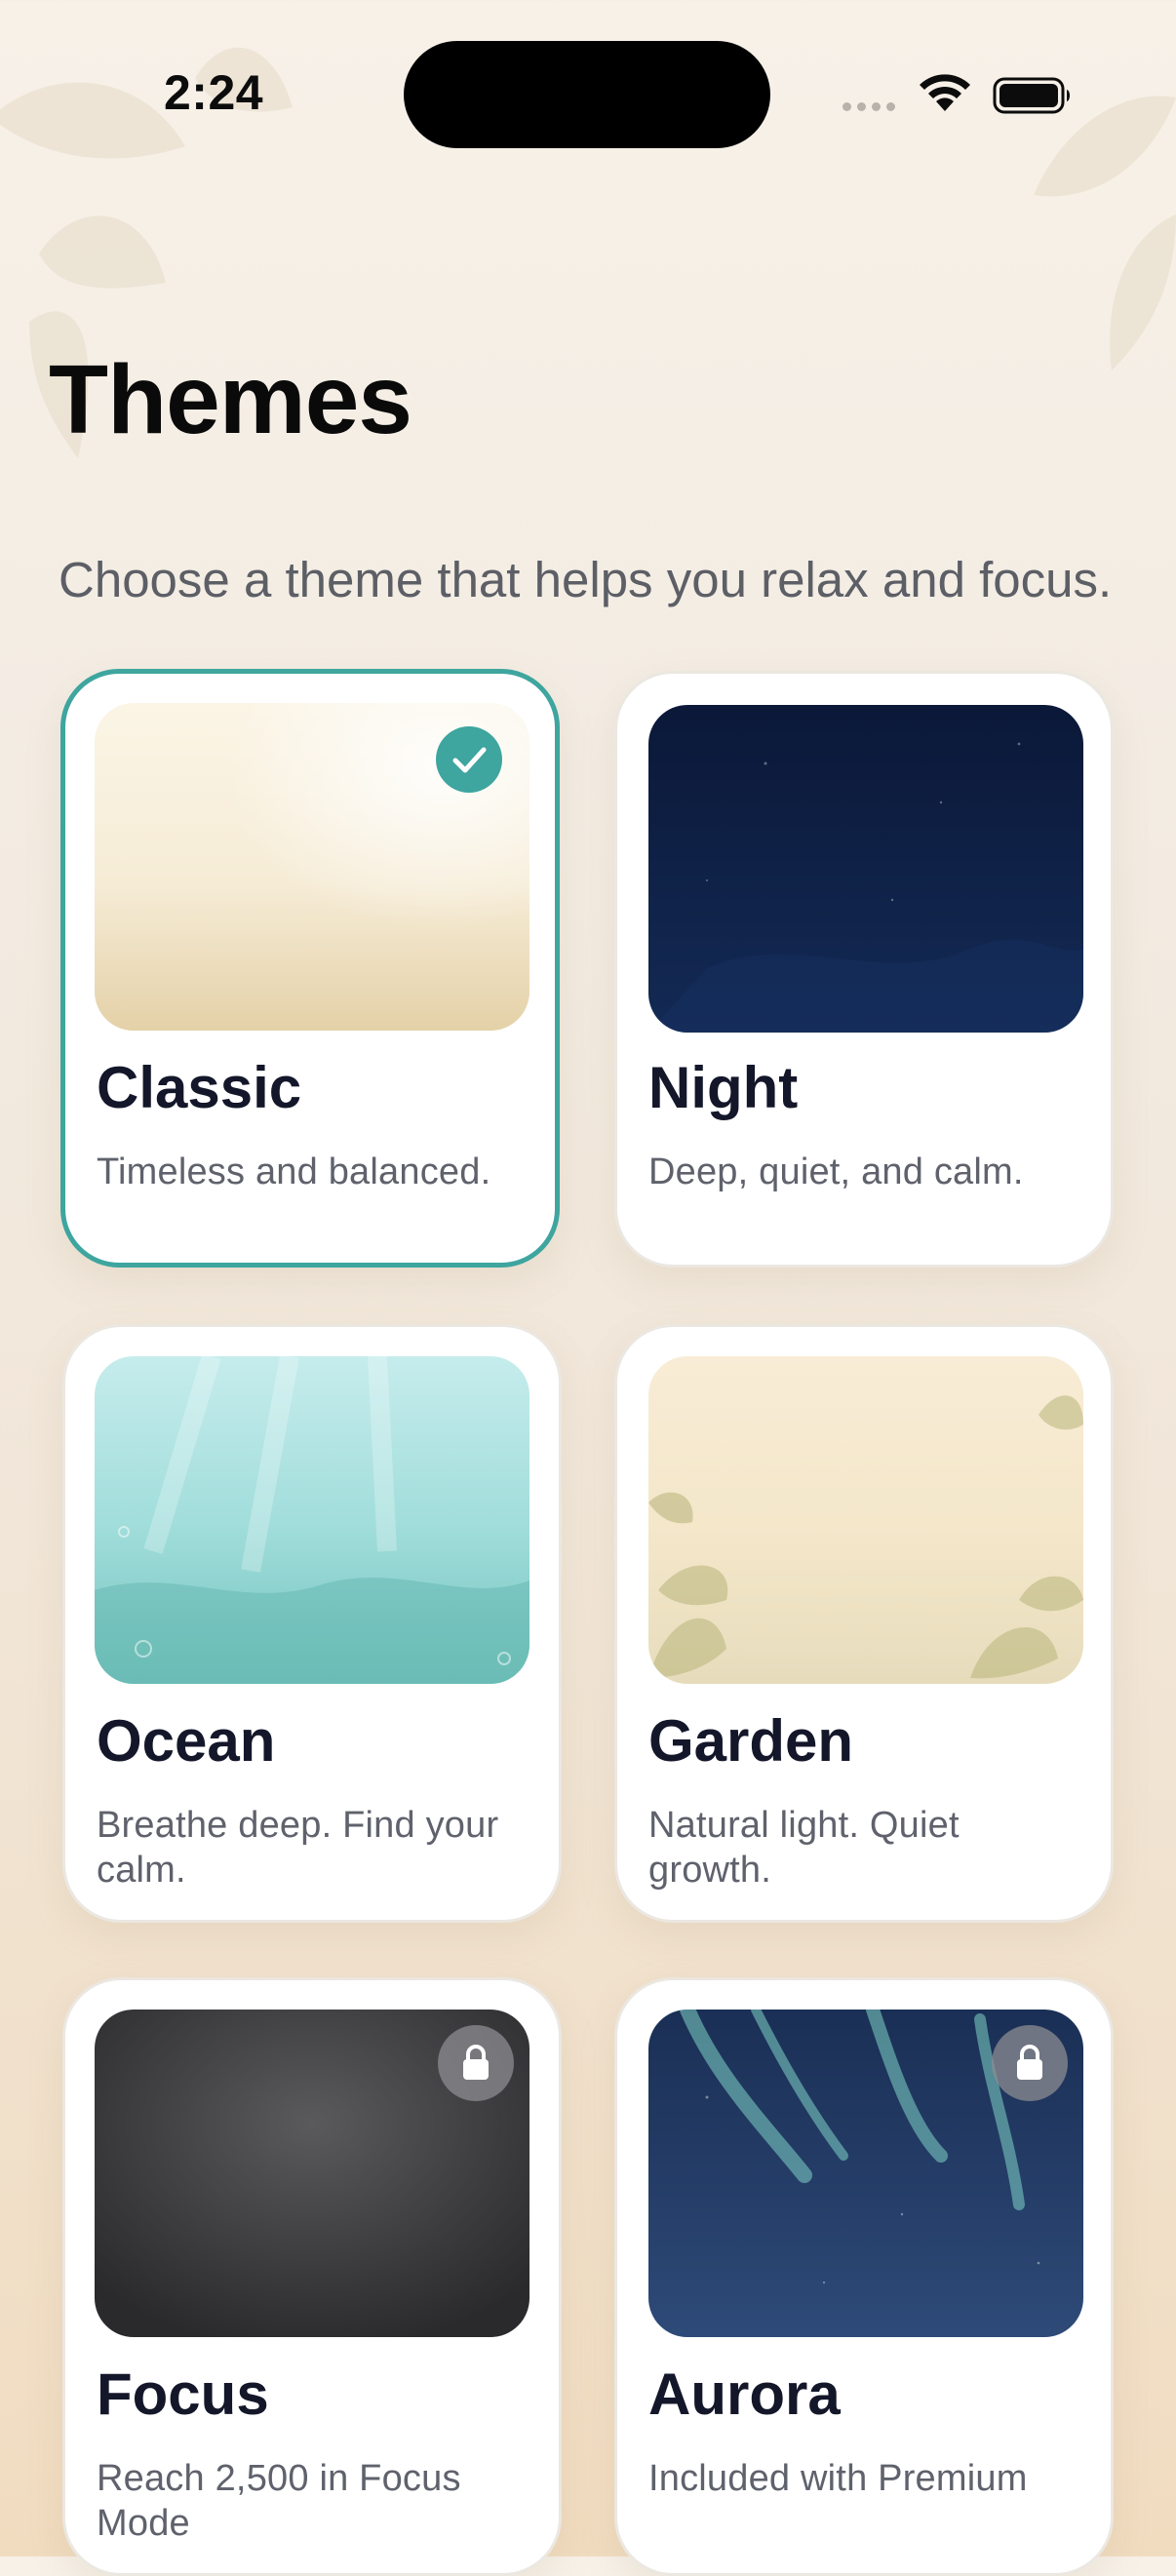 The height and width of the screenshot is (2576, 1176). What do you see at coordinates (865, 2173) in the screenshot?
I see `aurora-theme-preview` at bounding box center [865, 2173].